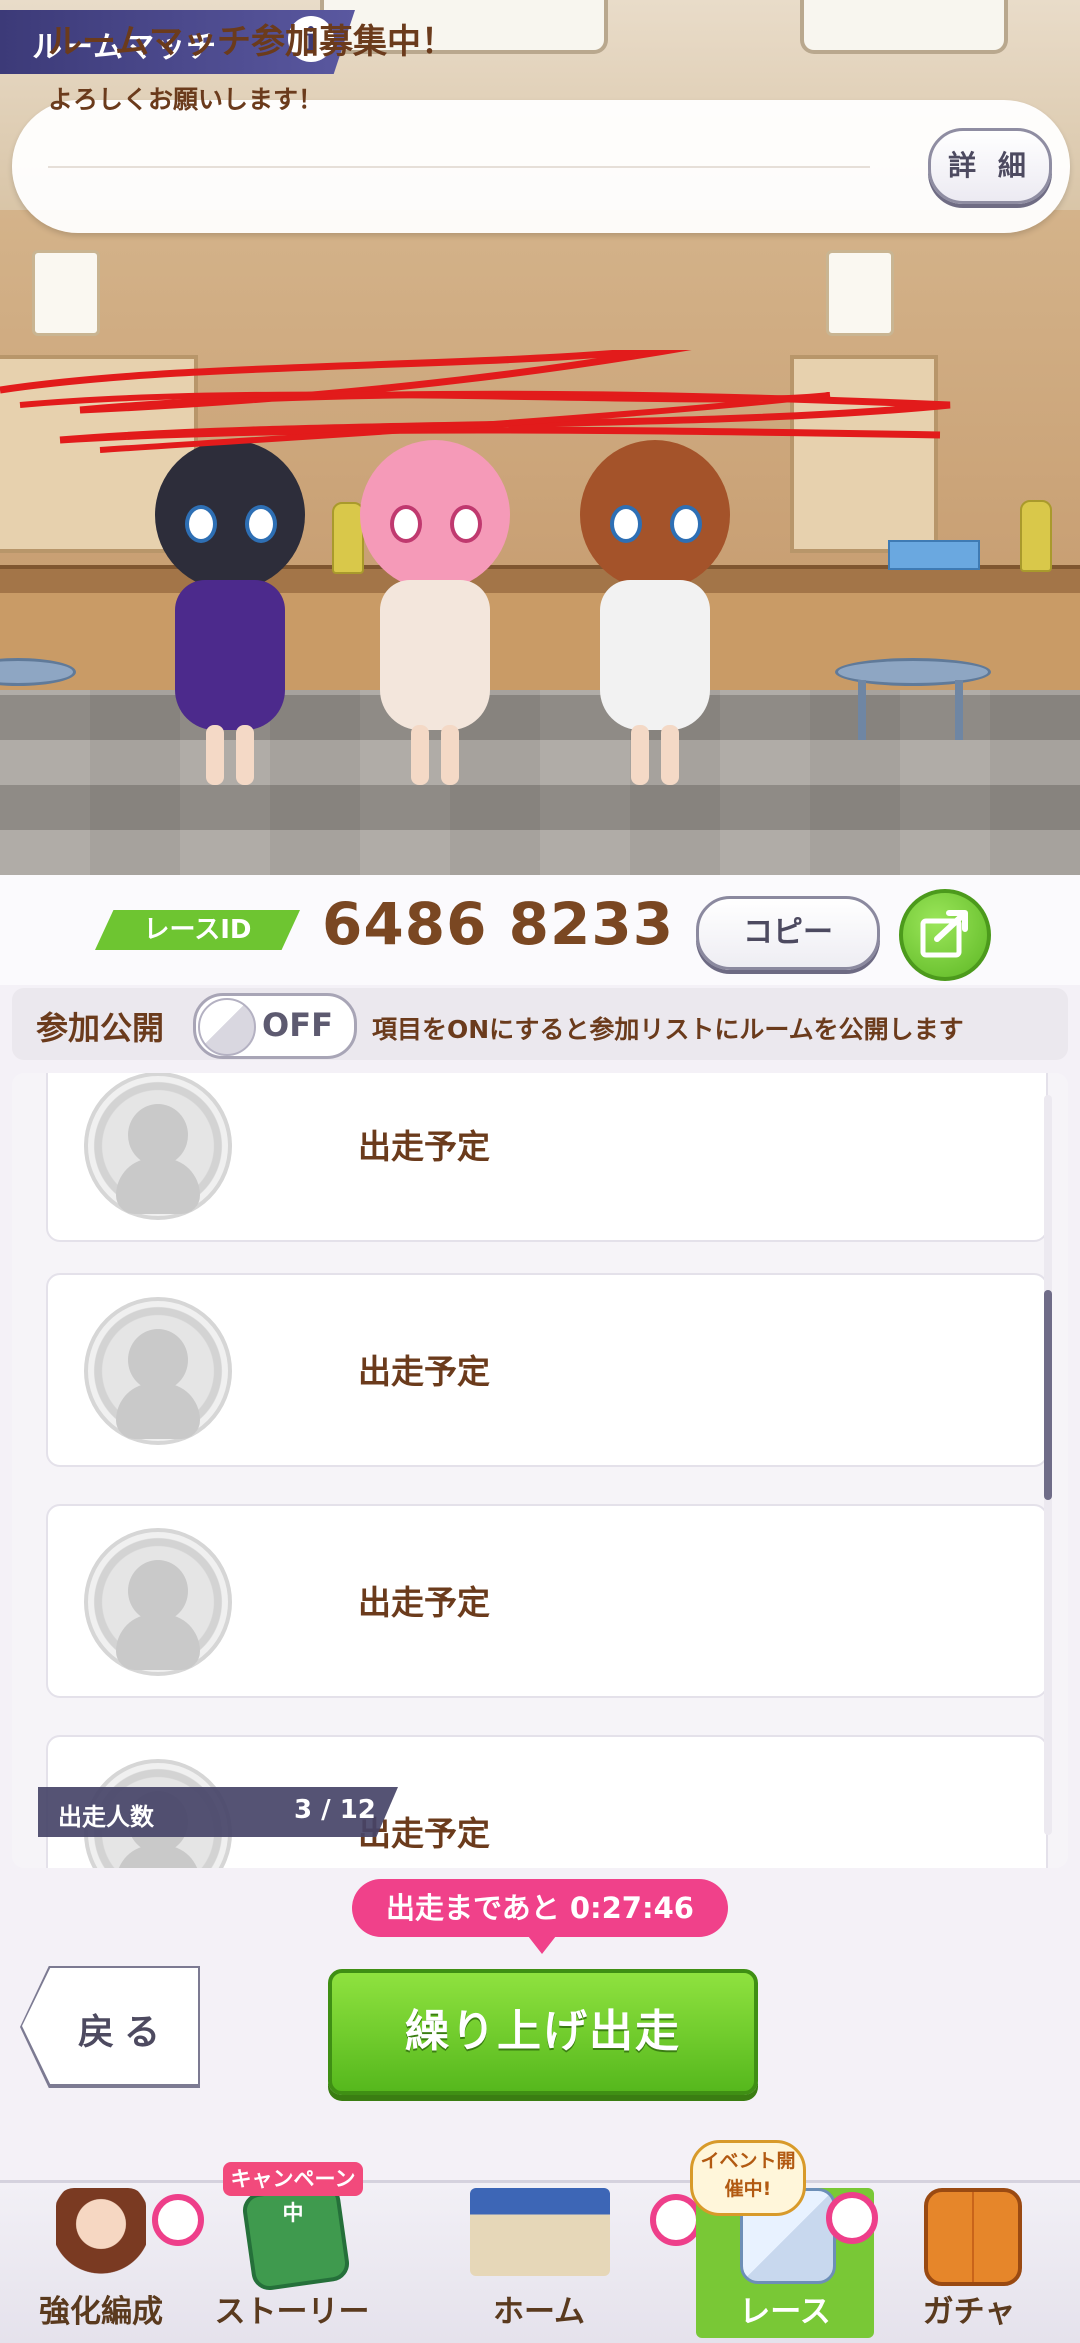  Describe the element at coordinates (543, 2032) in the screenshot. I see `early-start-button: 繰り上げ出走` at that location.